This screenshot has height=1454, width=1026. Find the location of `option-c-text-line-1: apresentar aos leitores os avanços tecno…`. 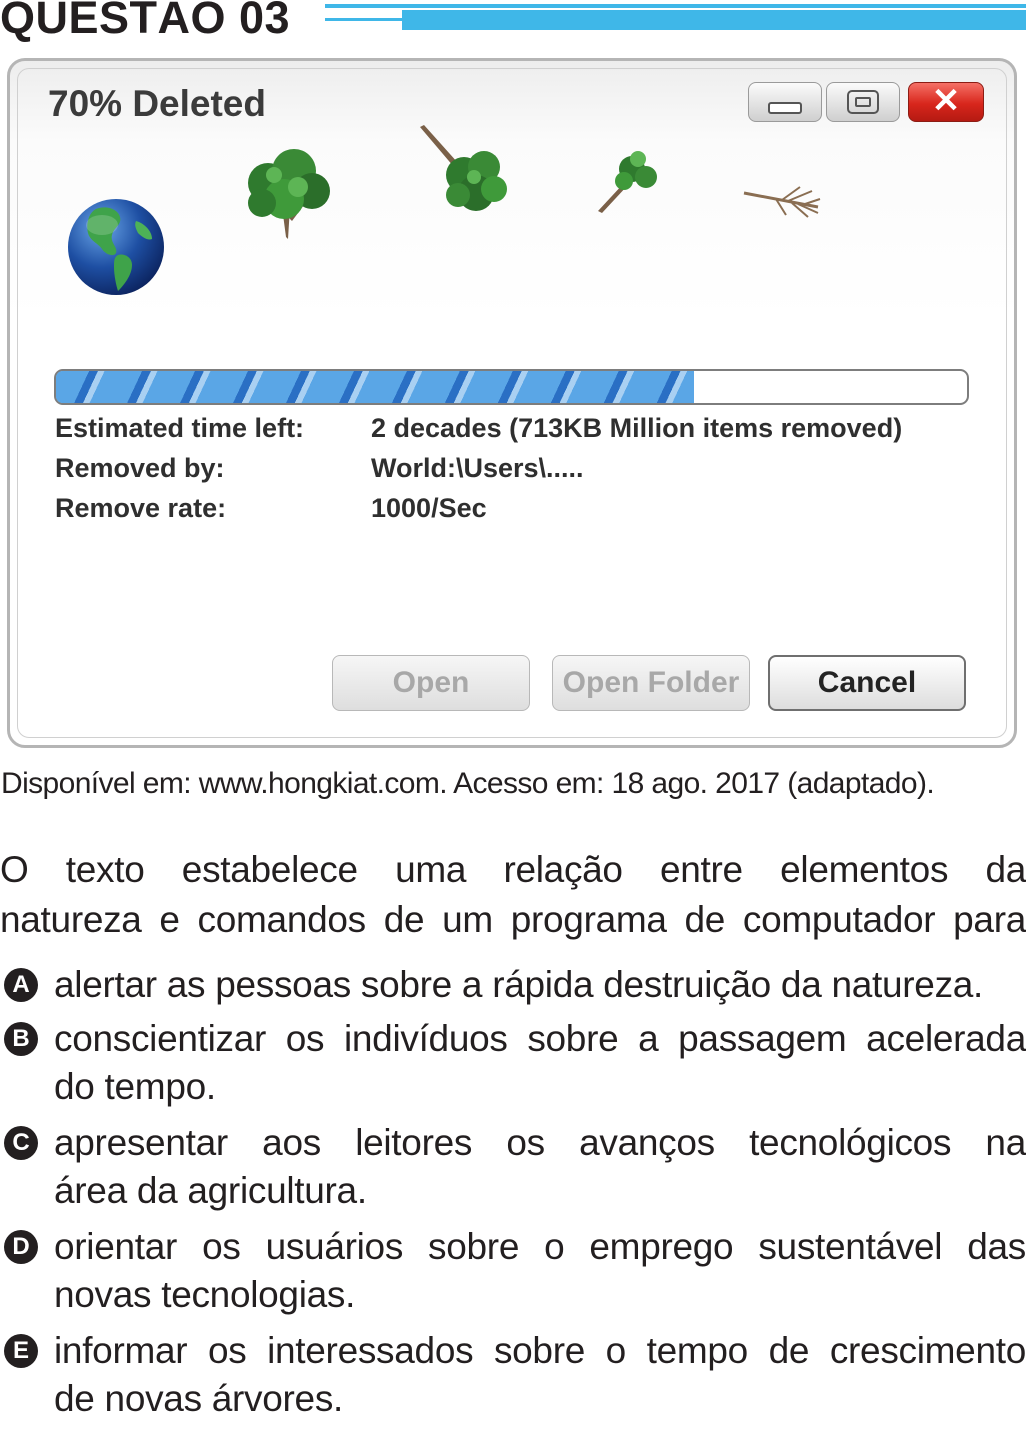

option-c-text-line-1: apresentar aos leitores os avanços tecno… is located at coordinates (540, 1143).